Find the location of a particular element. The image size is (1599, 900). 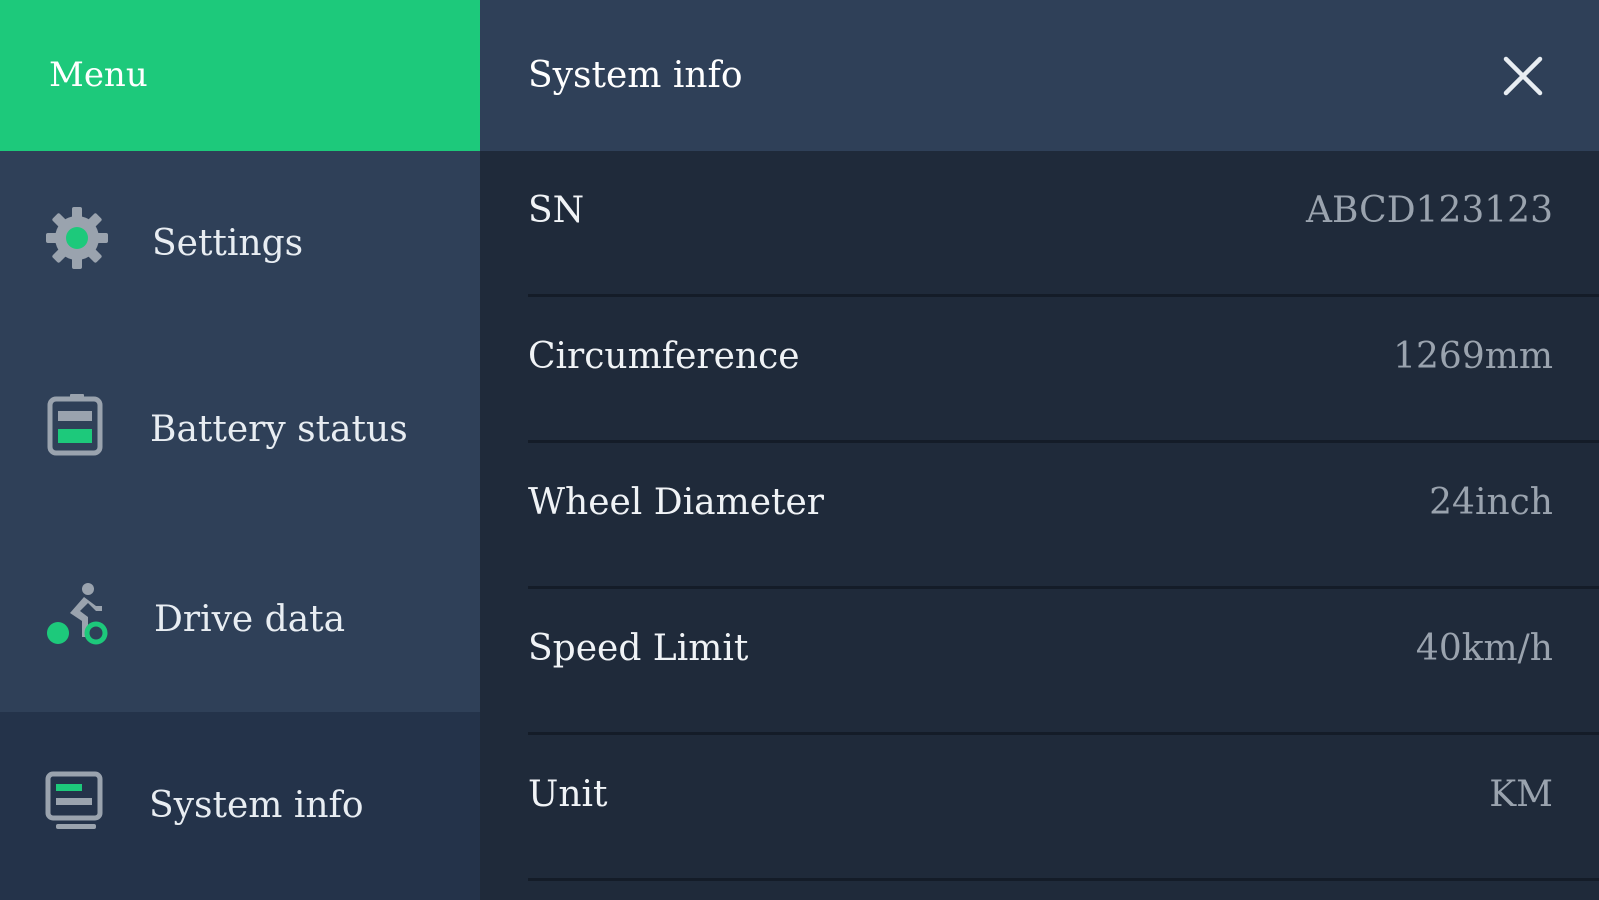

monitor-icon is located at coordinates (77, 803).